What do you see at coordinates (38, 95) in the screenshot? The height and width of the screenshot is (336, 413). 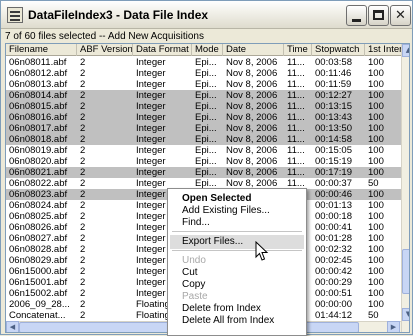 I see `table-cell: 06n08014.abf` at bounding box center [38, 95].